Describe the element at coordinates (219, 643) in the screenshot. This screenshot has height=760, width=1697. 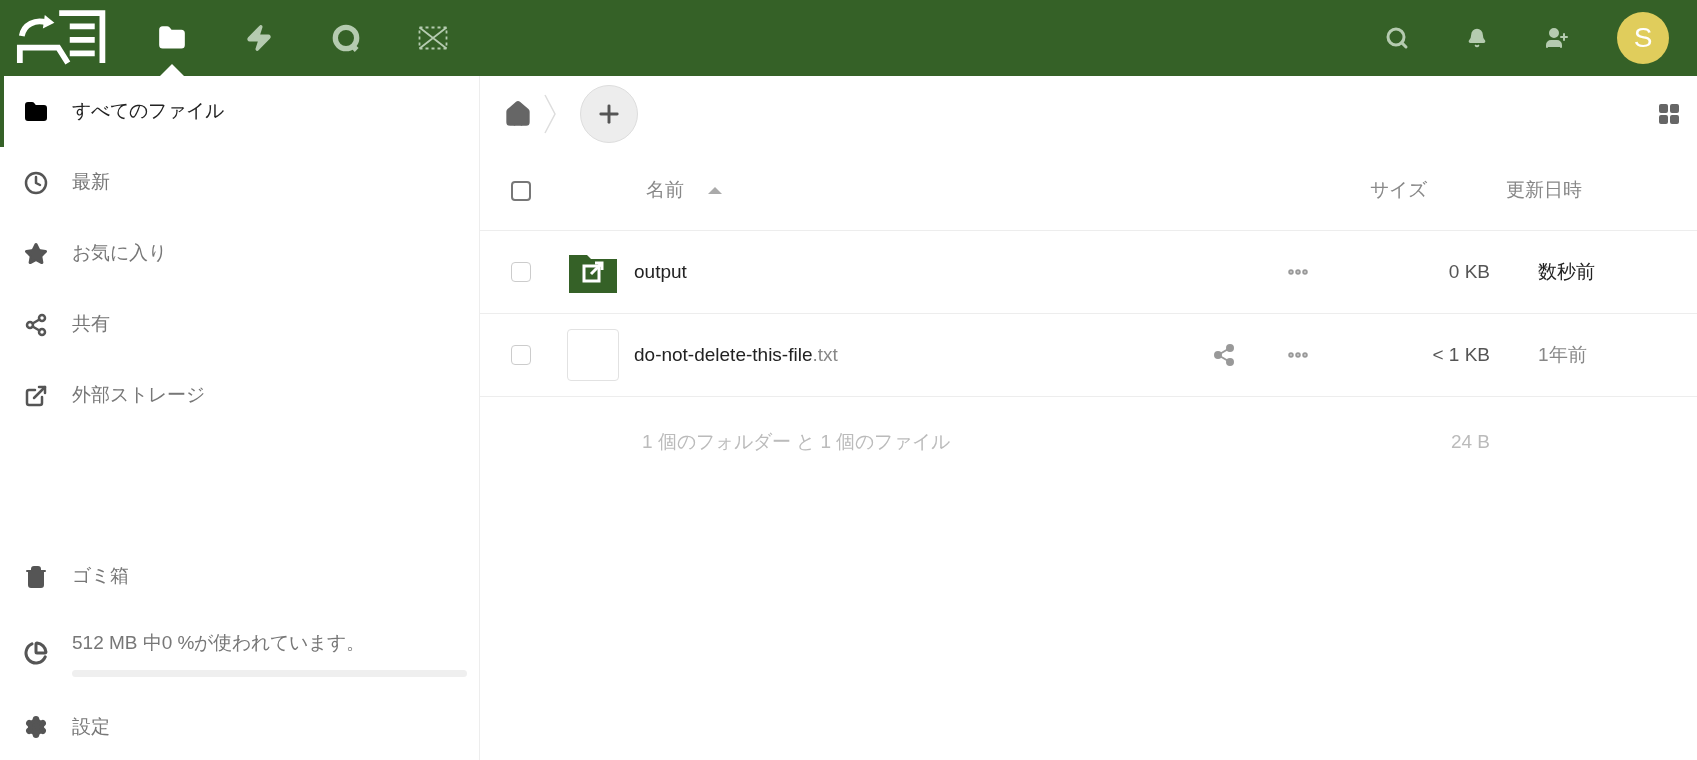
I see `quota-text: 512 MB 中0 %が使われています。` at that location.